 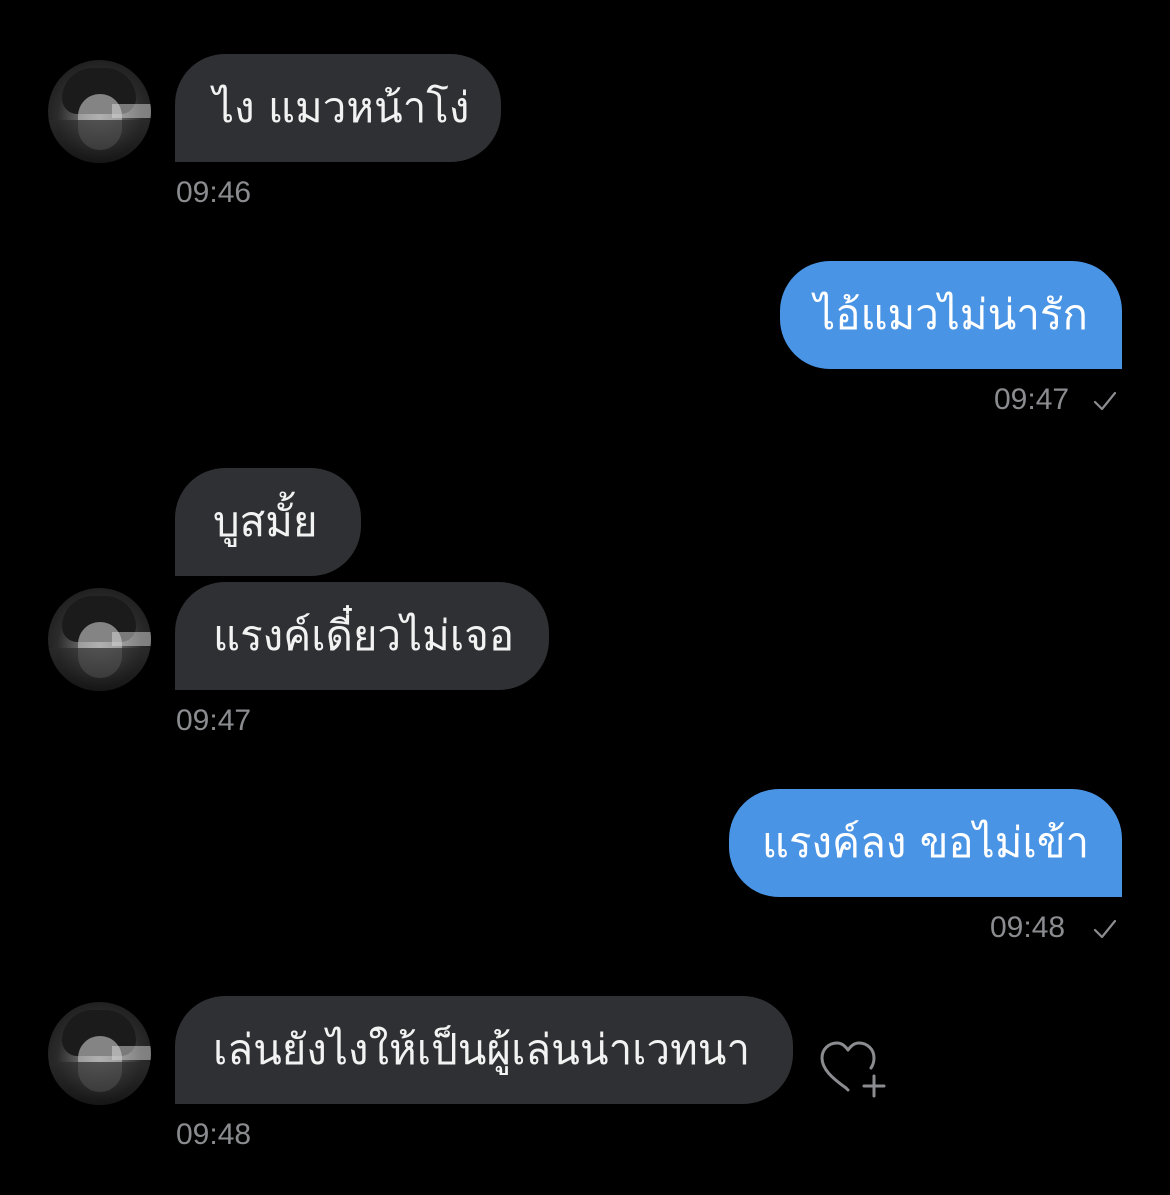 I want to click on message-bubble: เล่นยังไงให้เป็นผู้เล่นน่าเวทนา, so click(x=484, y=1050).